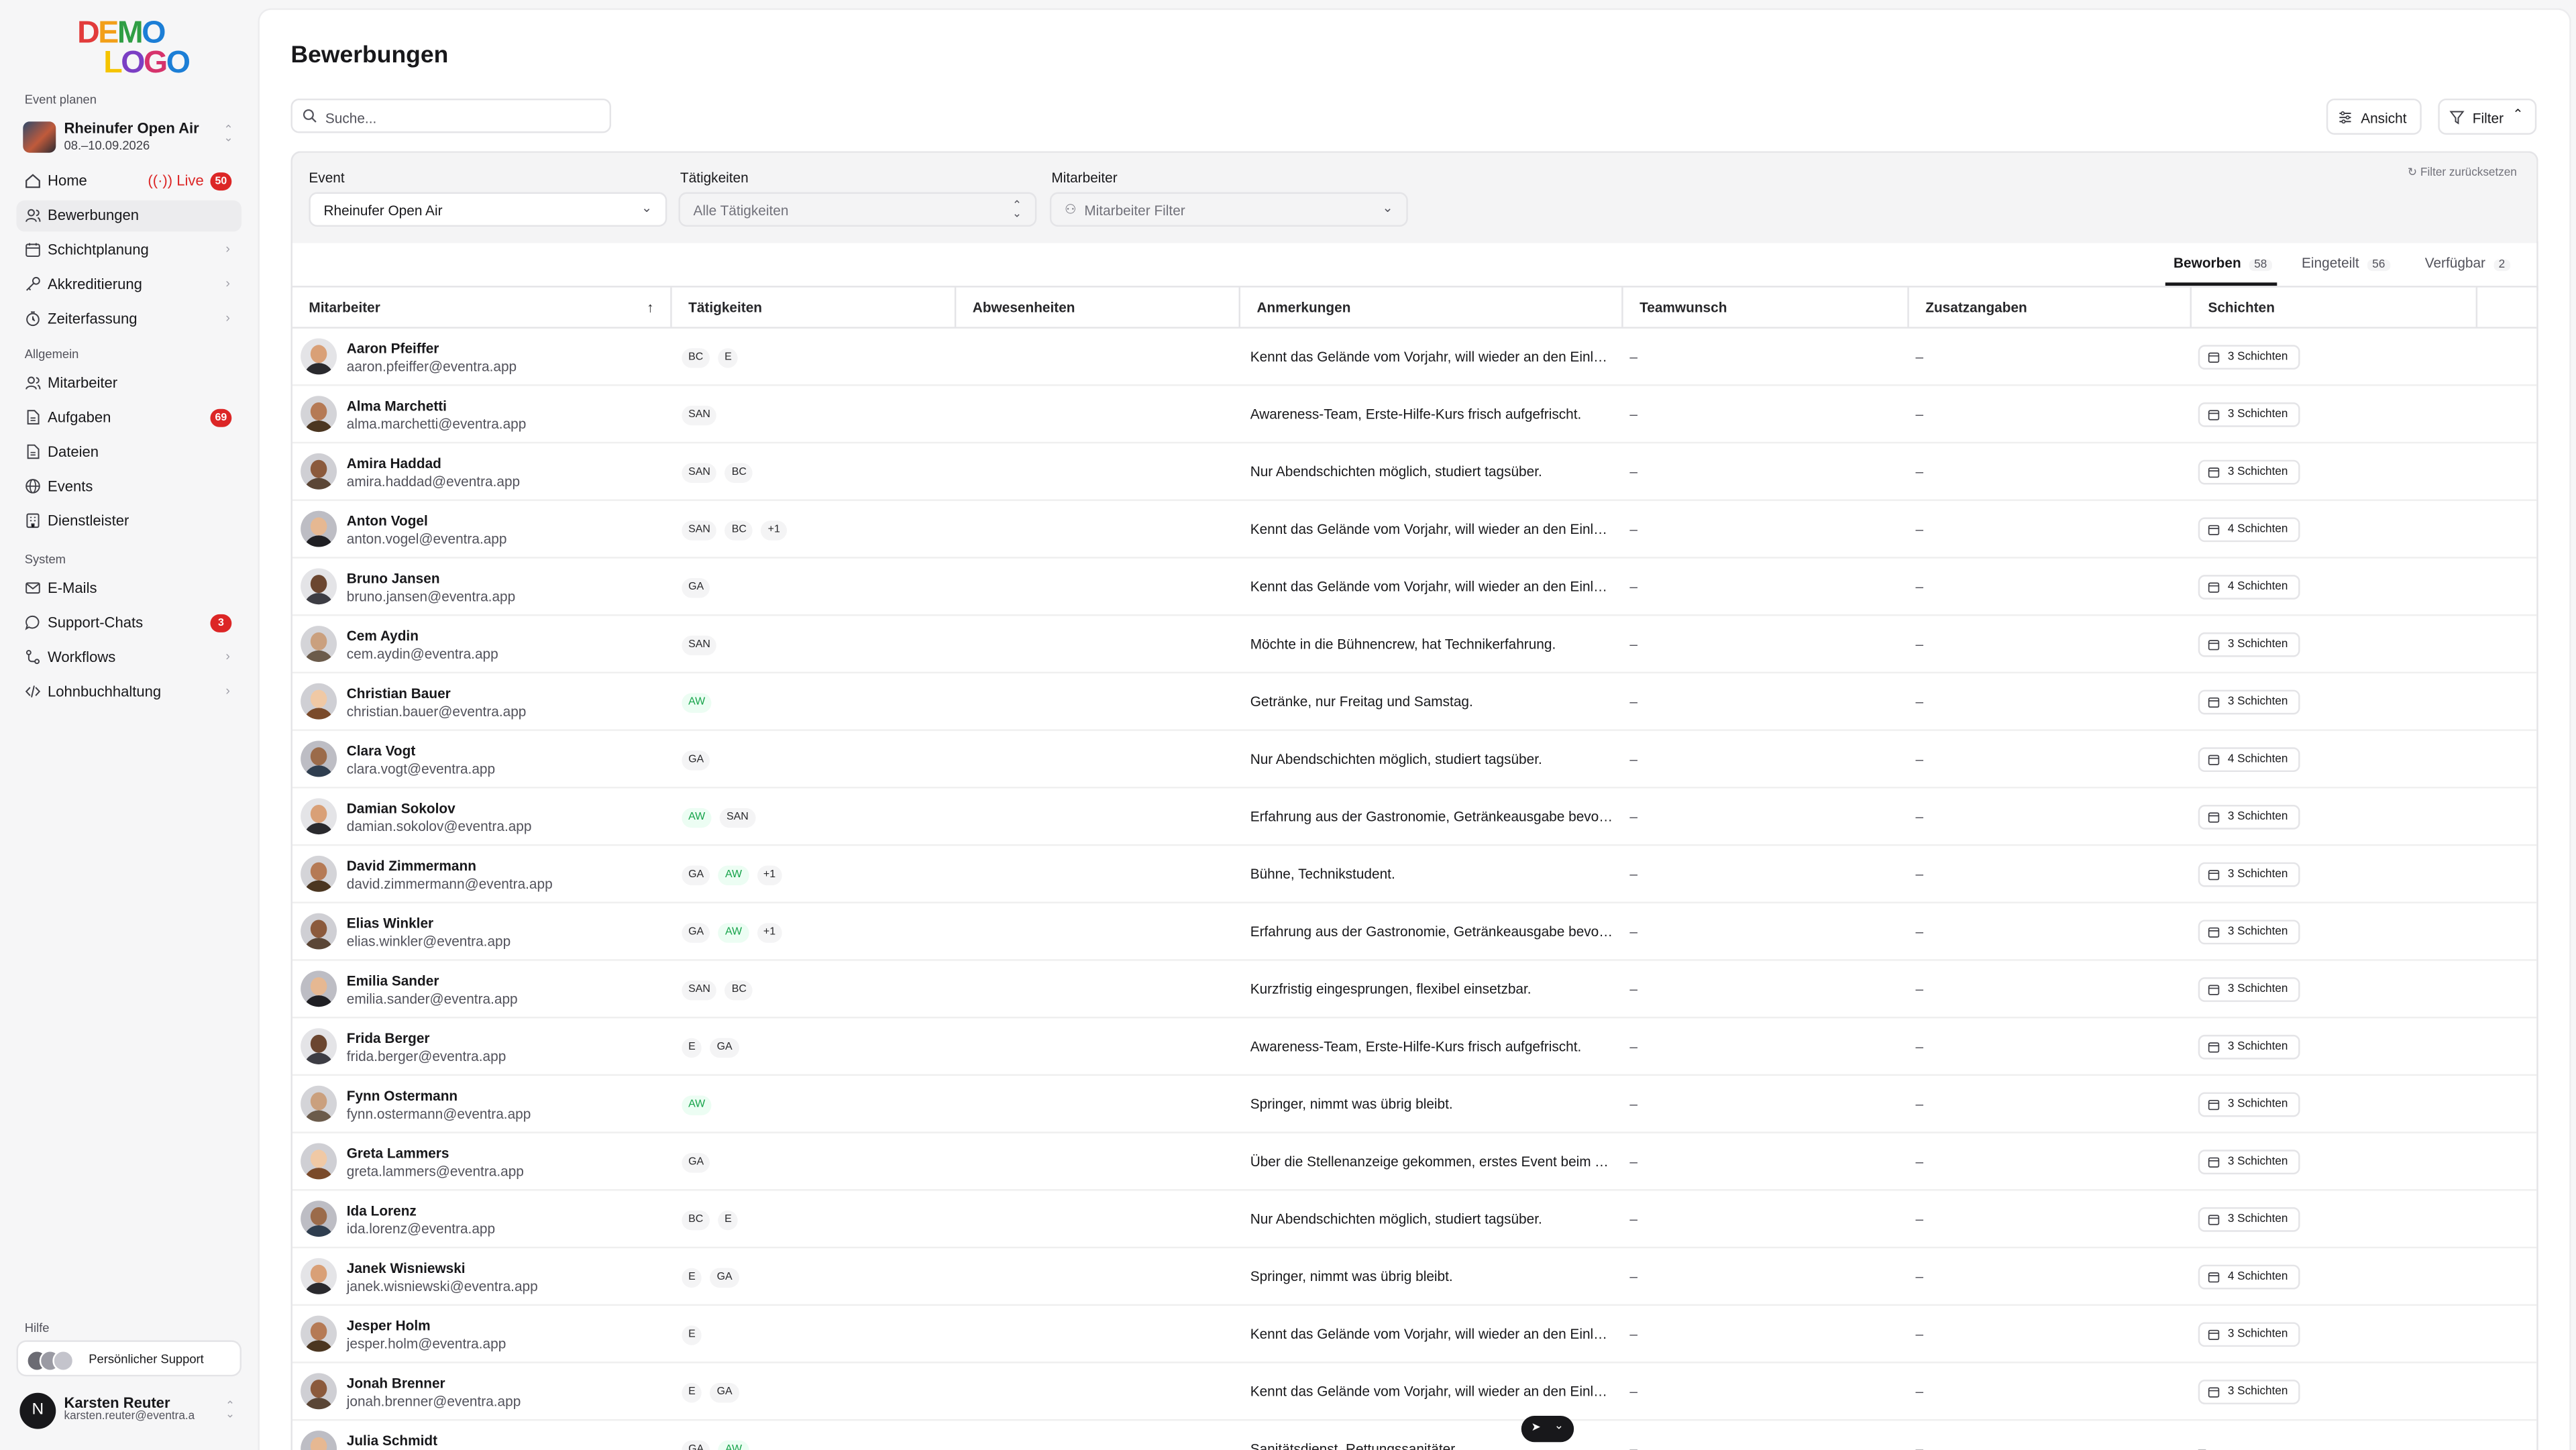 The height and width of the screenshot is (1450, 2576). What do you see at coordinates (1431, 307) in the screenshot?
I see `column-header-anmerkungen: Anmerkungen` at bounding box center [1431, 307].